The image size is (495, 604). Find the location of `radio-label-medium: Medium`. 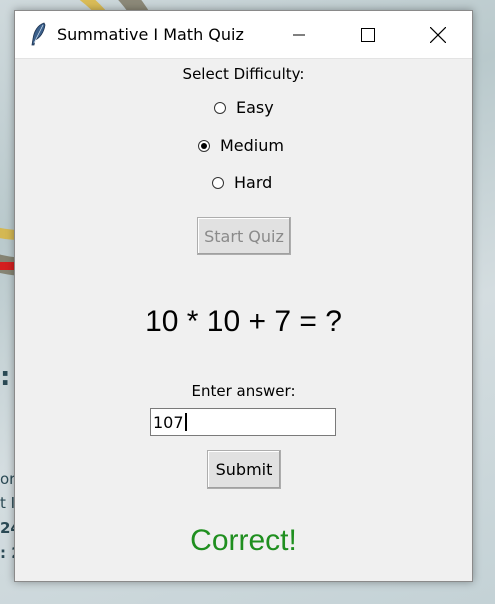

radio-label-medium: Medium is located at coordinates (252, 145).